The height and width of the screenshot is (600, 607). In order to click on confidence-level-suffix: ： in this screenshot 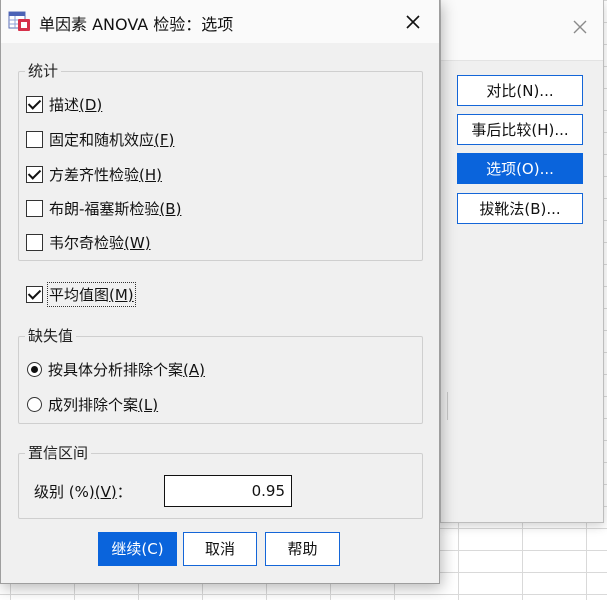, I will do `click(124, 492)`.